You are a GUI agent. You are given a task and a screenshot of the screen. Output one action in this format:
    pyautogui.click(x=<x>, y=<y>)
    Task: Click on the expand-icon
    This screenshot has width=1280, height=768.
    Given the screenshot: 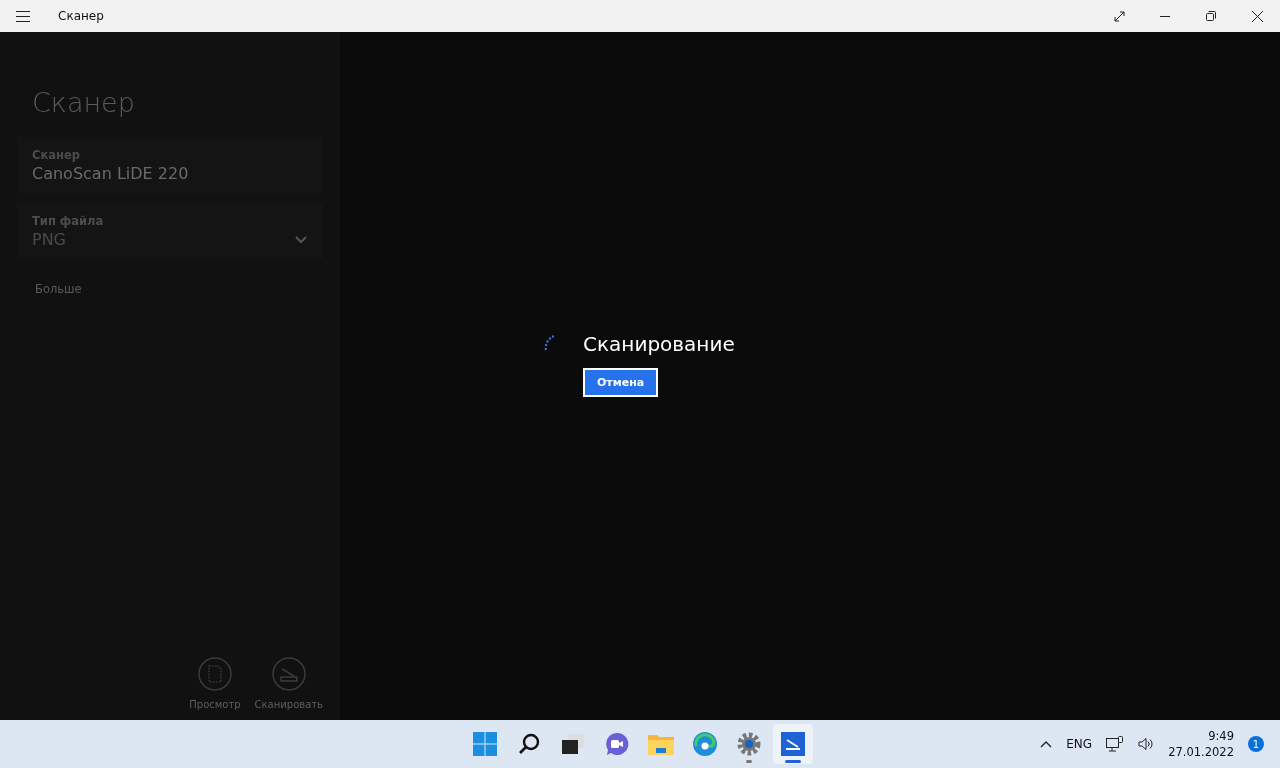 What is the action you would take?
    pyautogui.click(x=1119, y=16)
    